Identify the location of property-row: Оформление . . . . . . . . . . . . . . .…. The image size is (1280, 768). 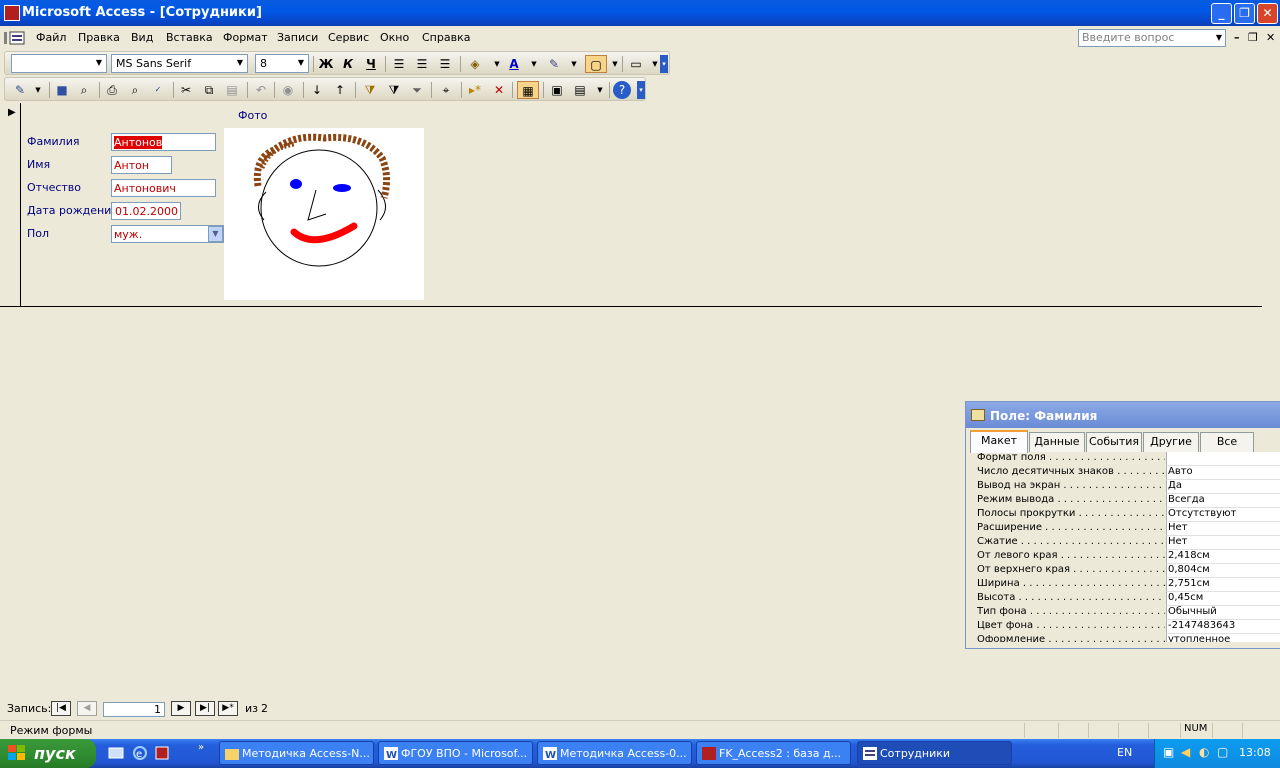
(1127, 638).